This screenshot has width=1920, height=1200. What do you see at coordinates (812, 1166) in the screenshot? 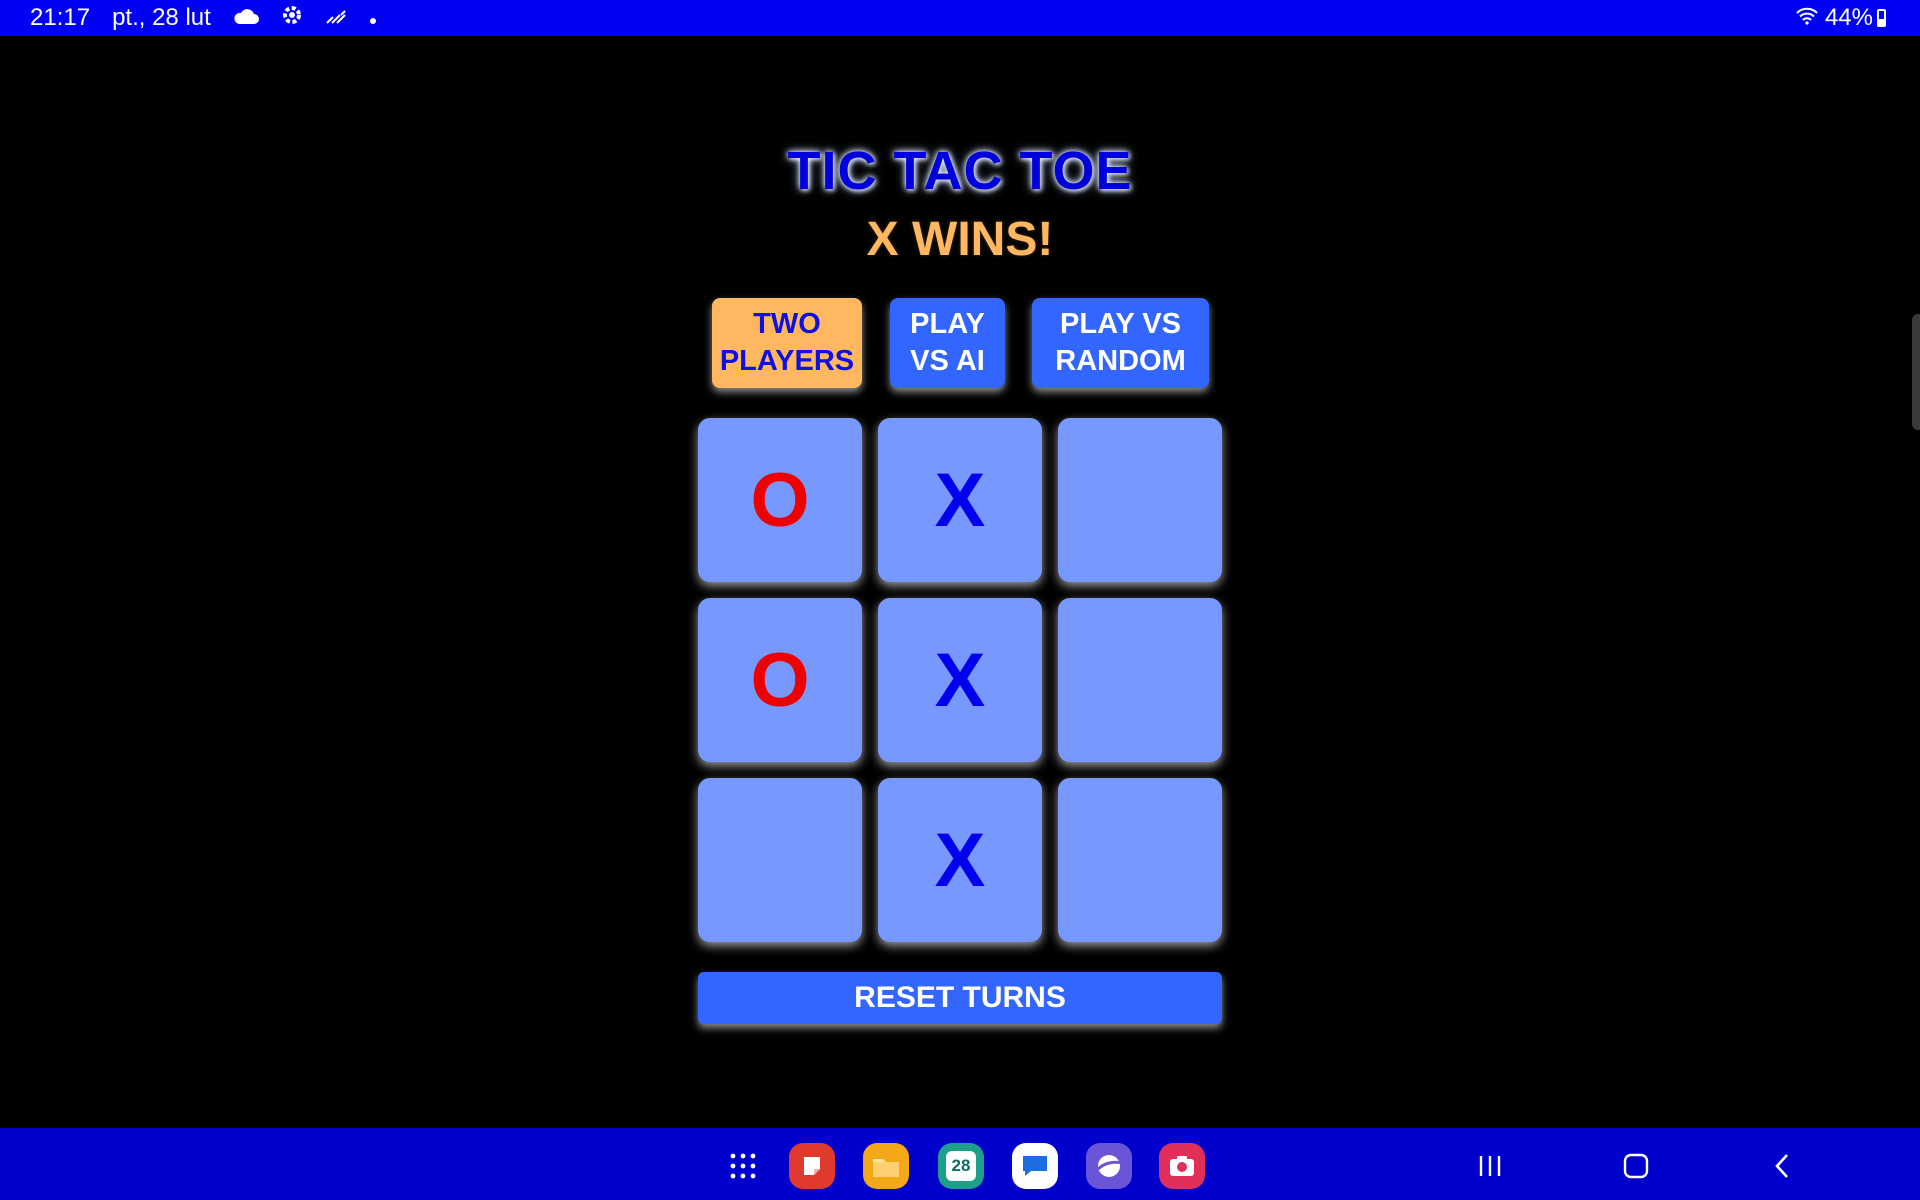
I see `notes-app-icon` at bounding box center [812, 1166].